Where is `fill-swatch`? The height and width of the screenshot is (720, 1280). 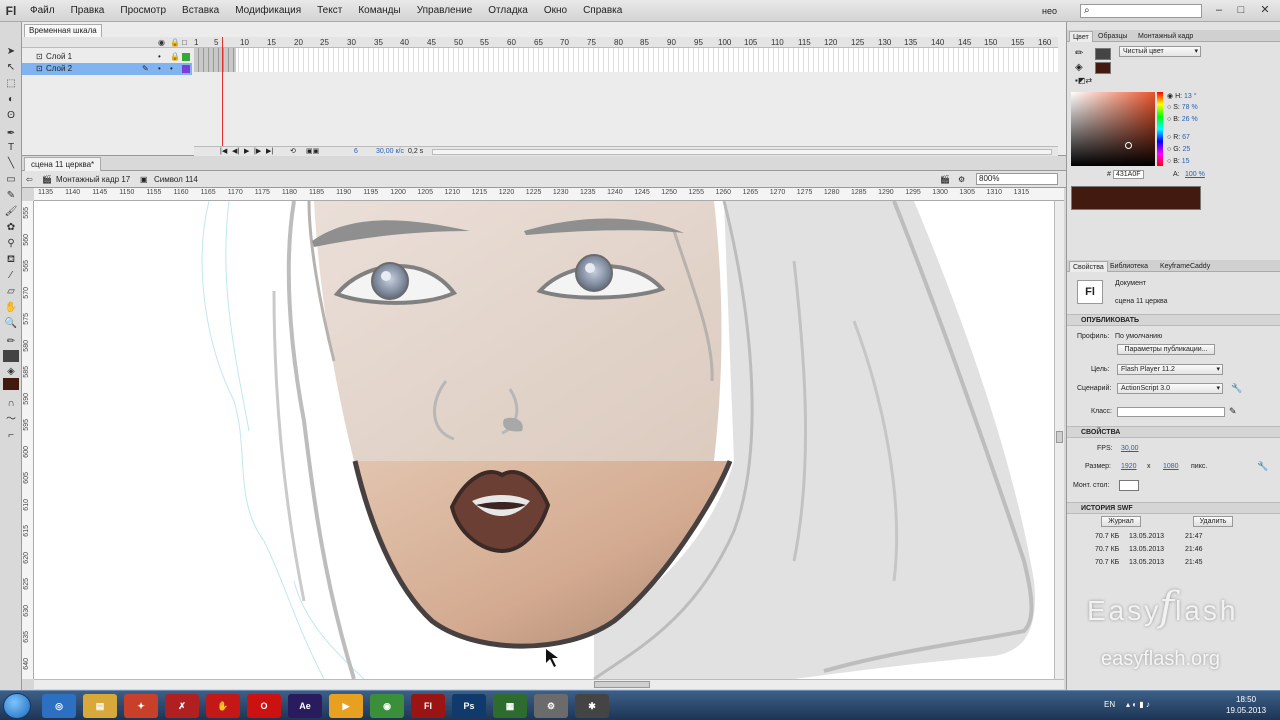 fill-swatch is located at coordinates (1103, 68).